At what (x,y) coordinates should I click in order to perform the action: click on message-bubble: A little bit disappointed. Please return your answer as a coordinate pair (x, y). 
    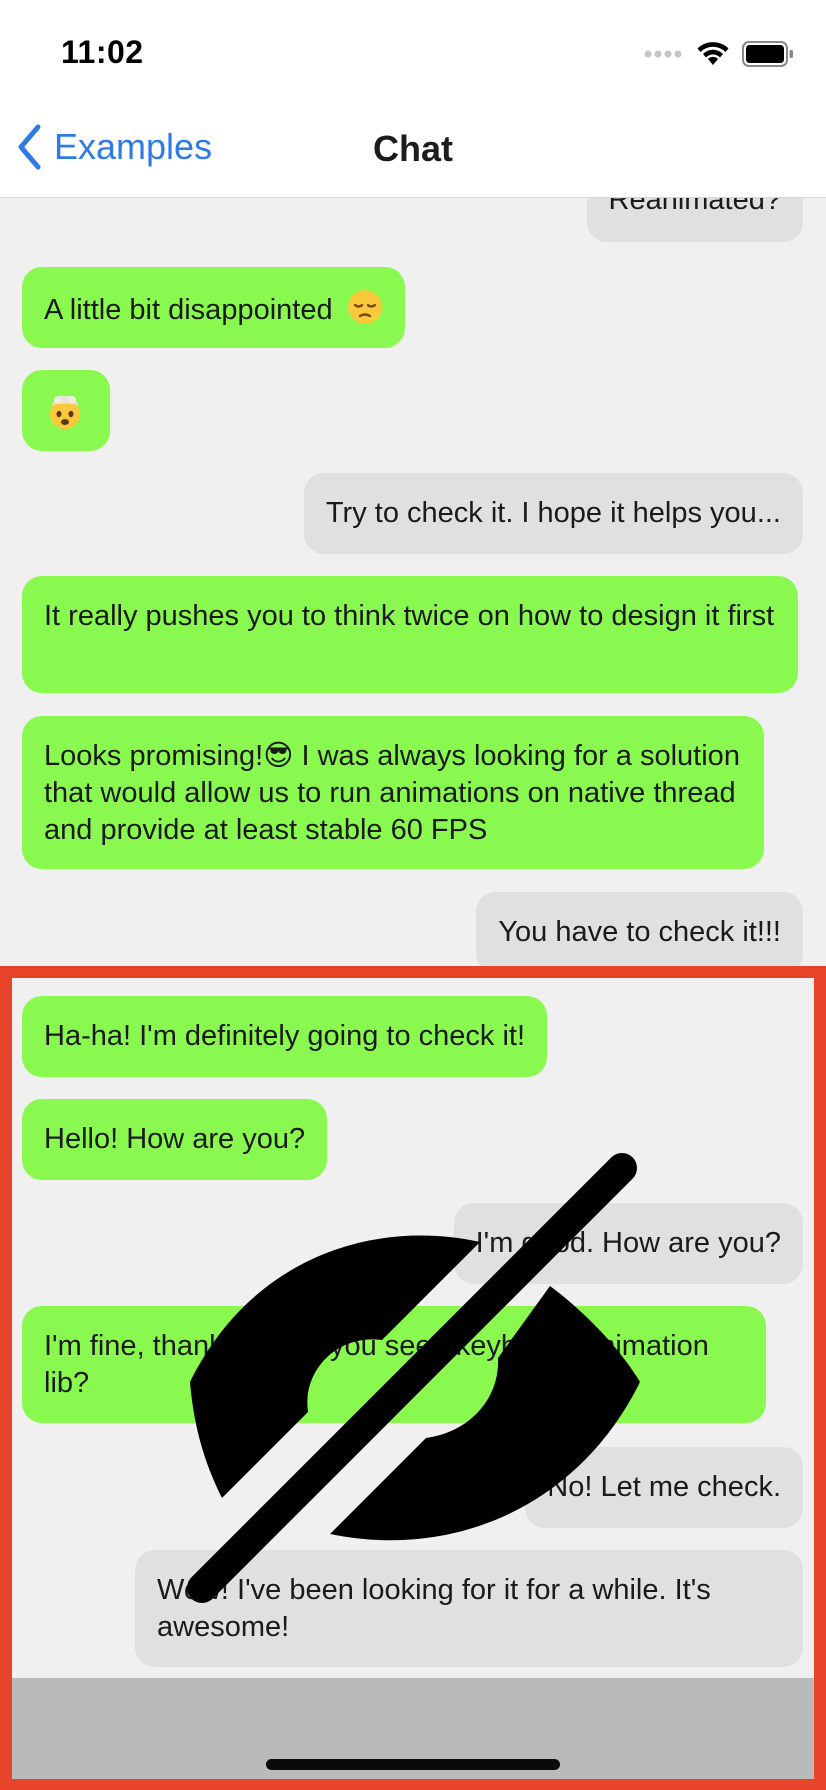
    Looking at the image, I should click on (213, 307).